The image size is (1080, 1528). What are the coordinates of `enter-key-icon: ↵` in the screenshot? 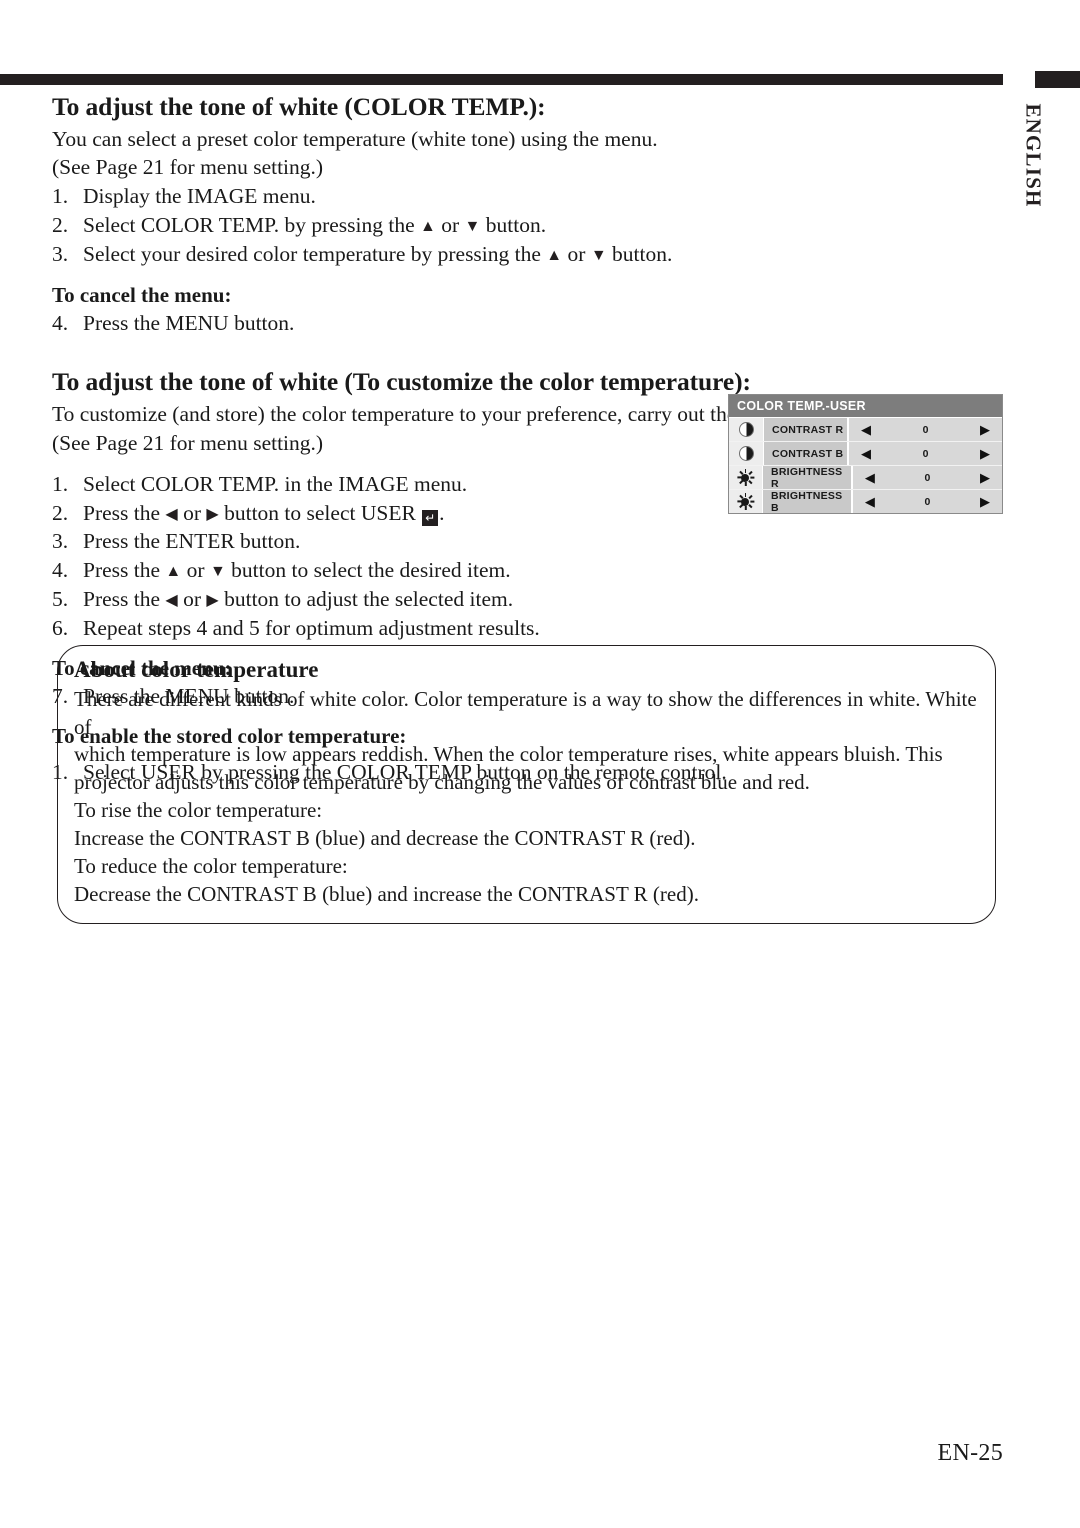 It's located at (430, 517).